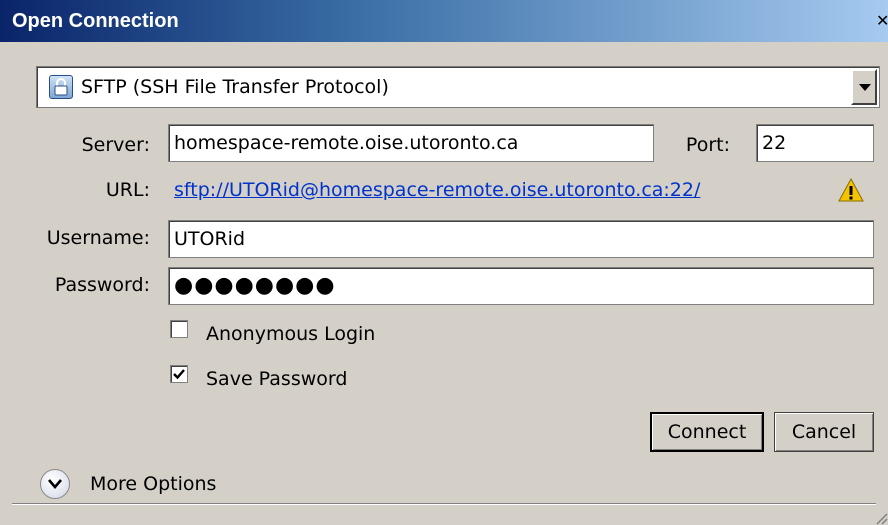 The height and width of the screenshot is (525, 888). What do you see at coordinates (444, 504) in the screenshot?
I see `separator` at bounding box center [444, 504].